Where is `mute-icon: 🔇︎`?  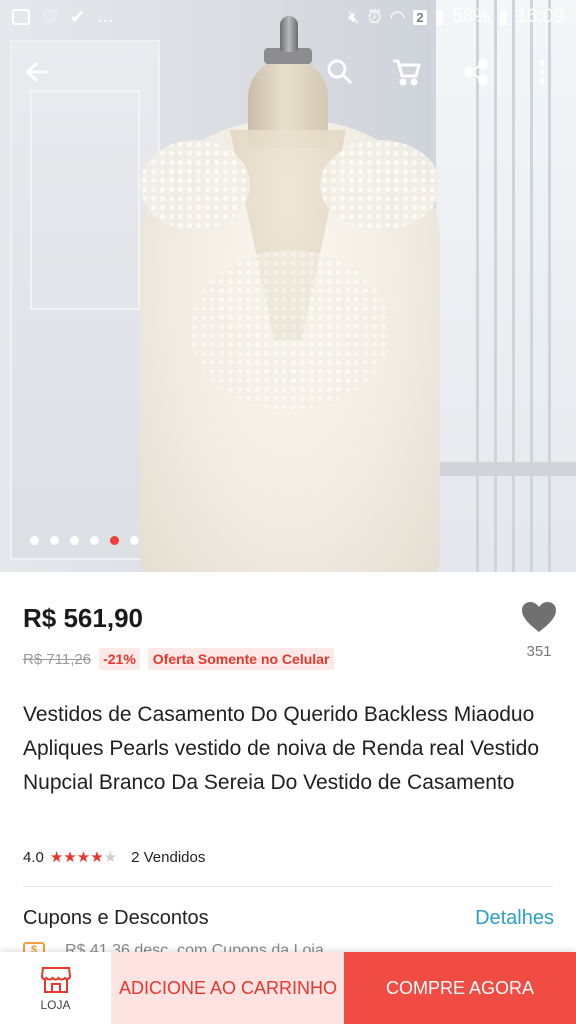
mute-icon: 🔇︎ is located at coordinates (354, 17).